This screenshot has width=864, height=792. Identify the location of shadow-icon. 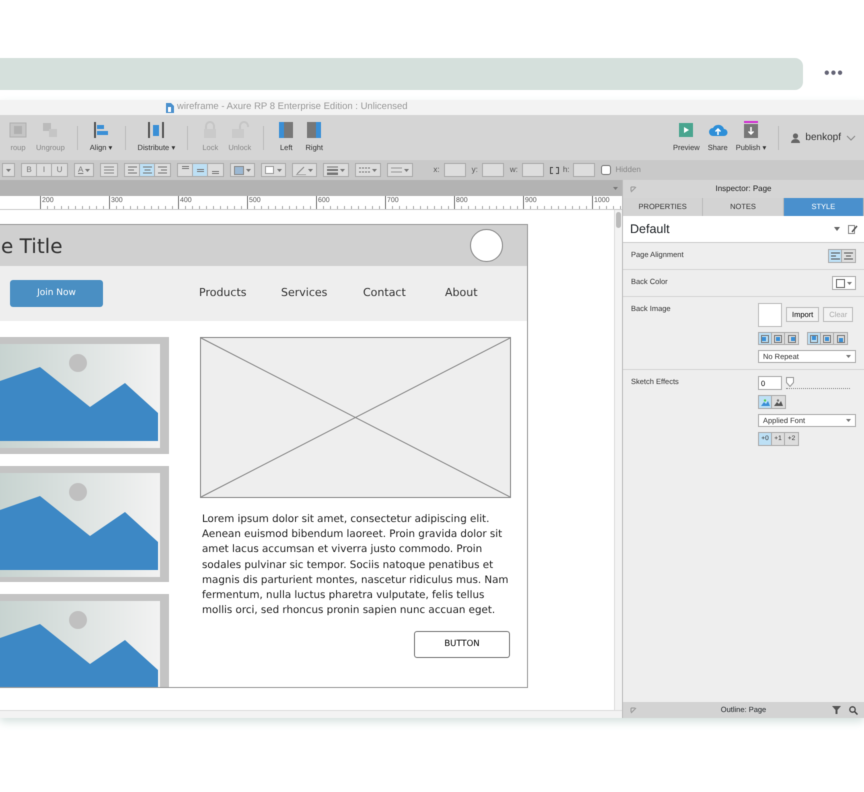
(270, 170).